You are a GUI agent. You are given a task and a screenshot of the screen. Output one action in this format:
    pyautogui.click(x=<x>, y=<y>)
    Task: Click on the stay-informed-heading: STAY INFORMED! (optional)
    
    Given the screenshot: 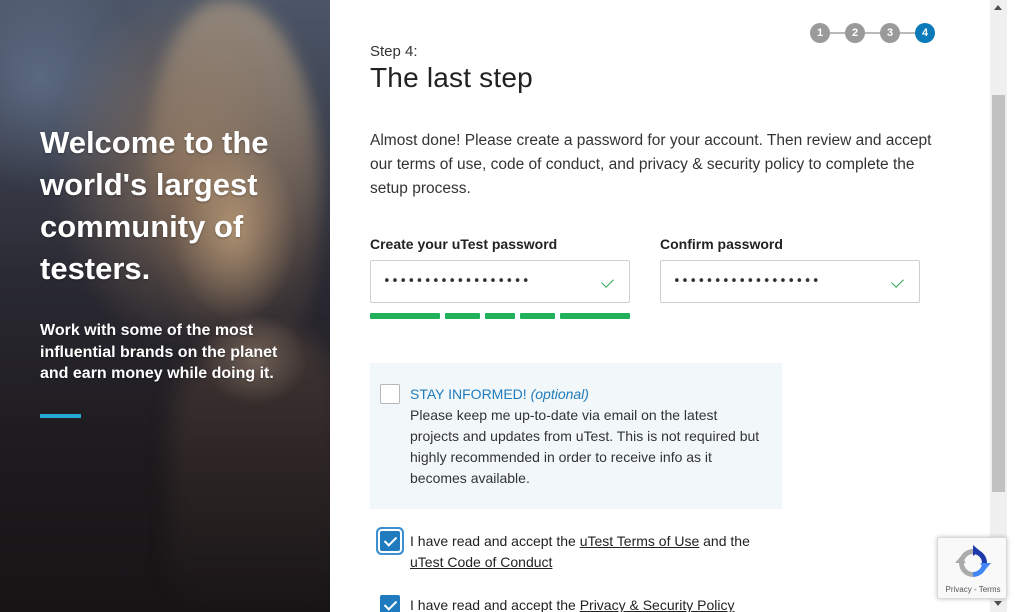 What is the action you would take?
    pyautogui.click(x=499, y=394)
    